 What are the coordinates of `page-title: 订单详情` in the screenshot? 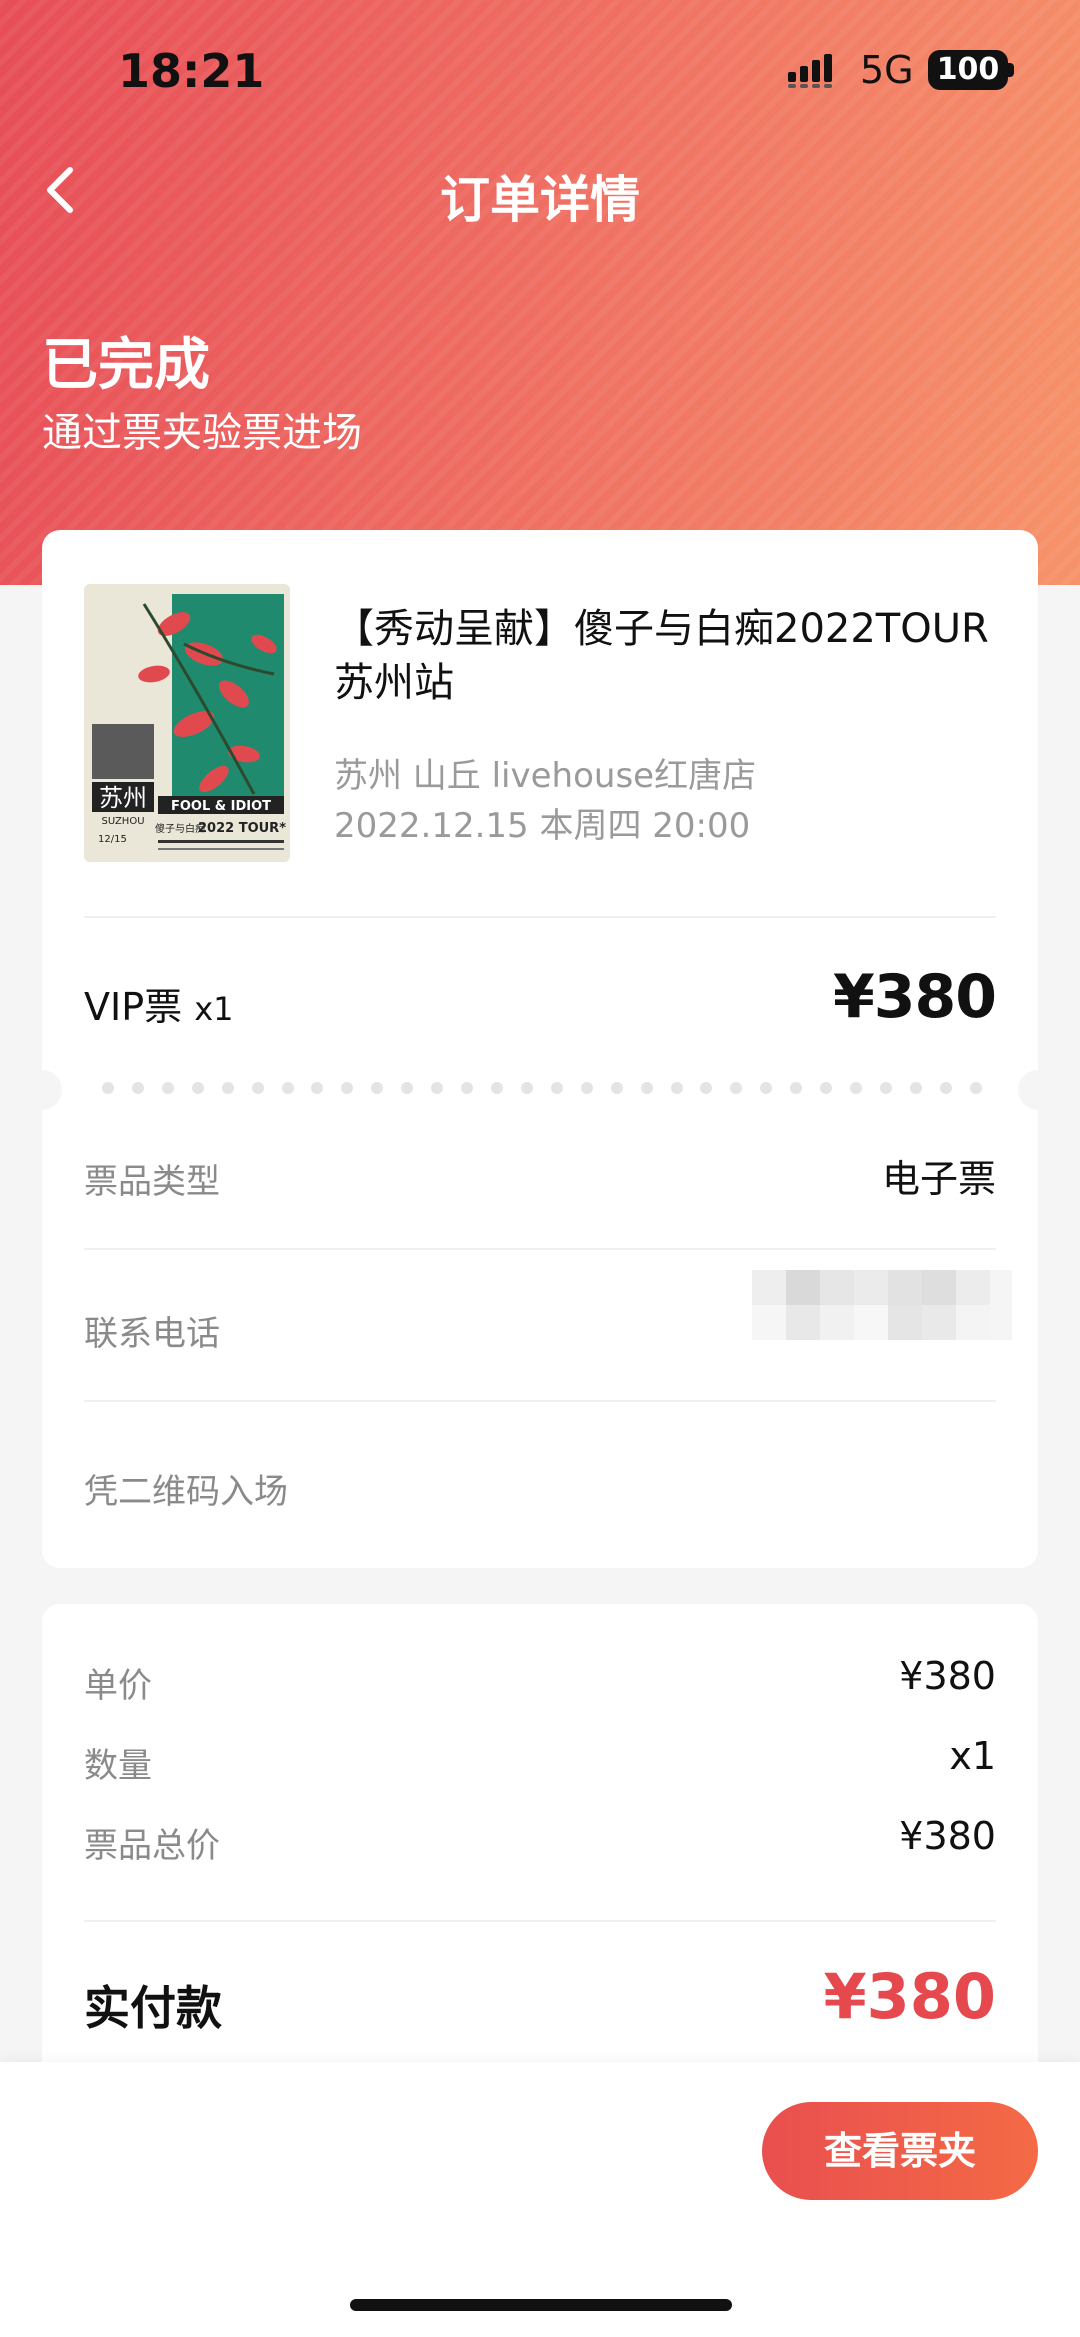 It's located at (540, 200).